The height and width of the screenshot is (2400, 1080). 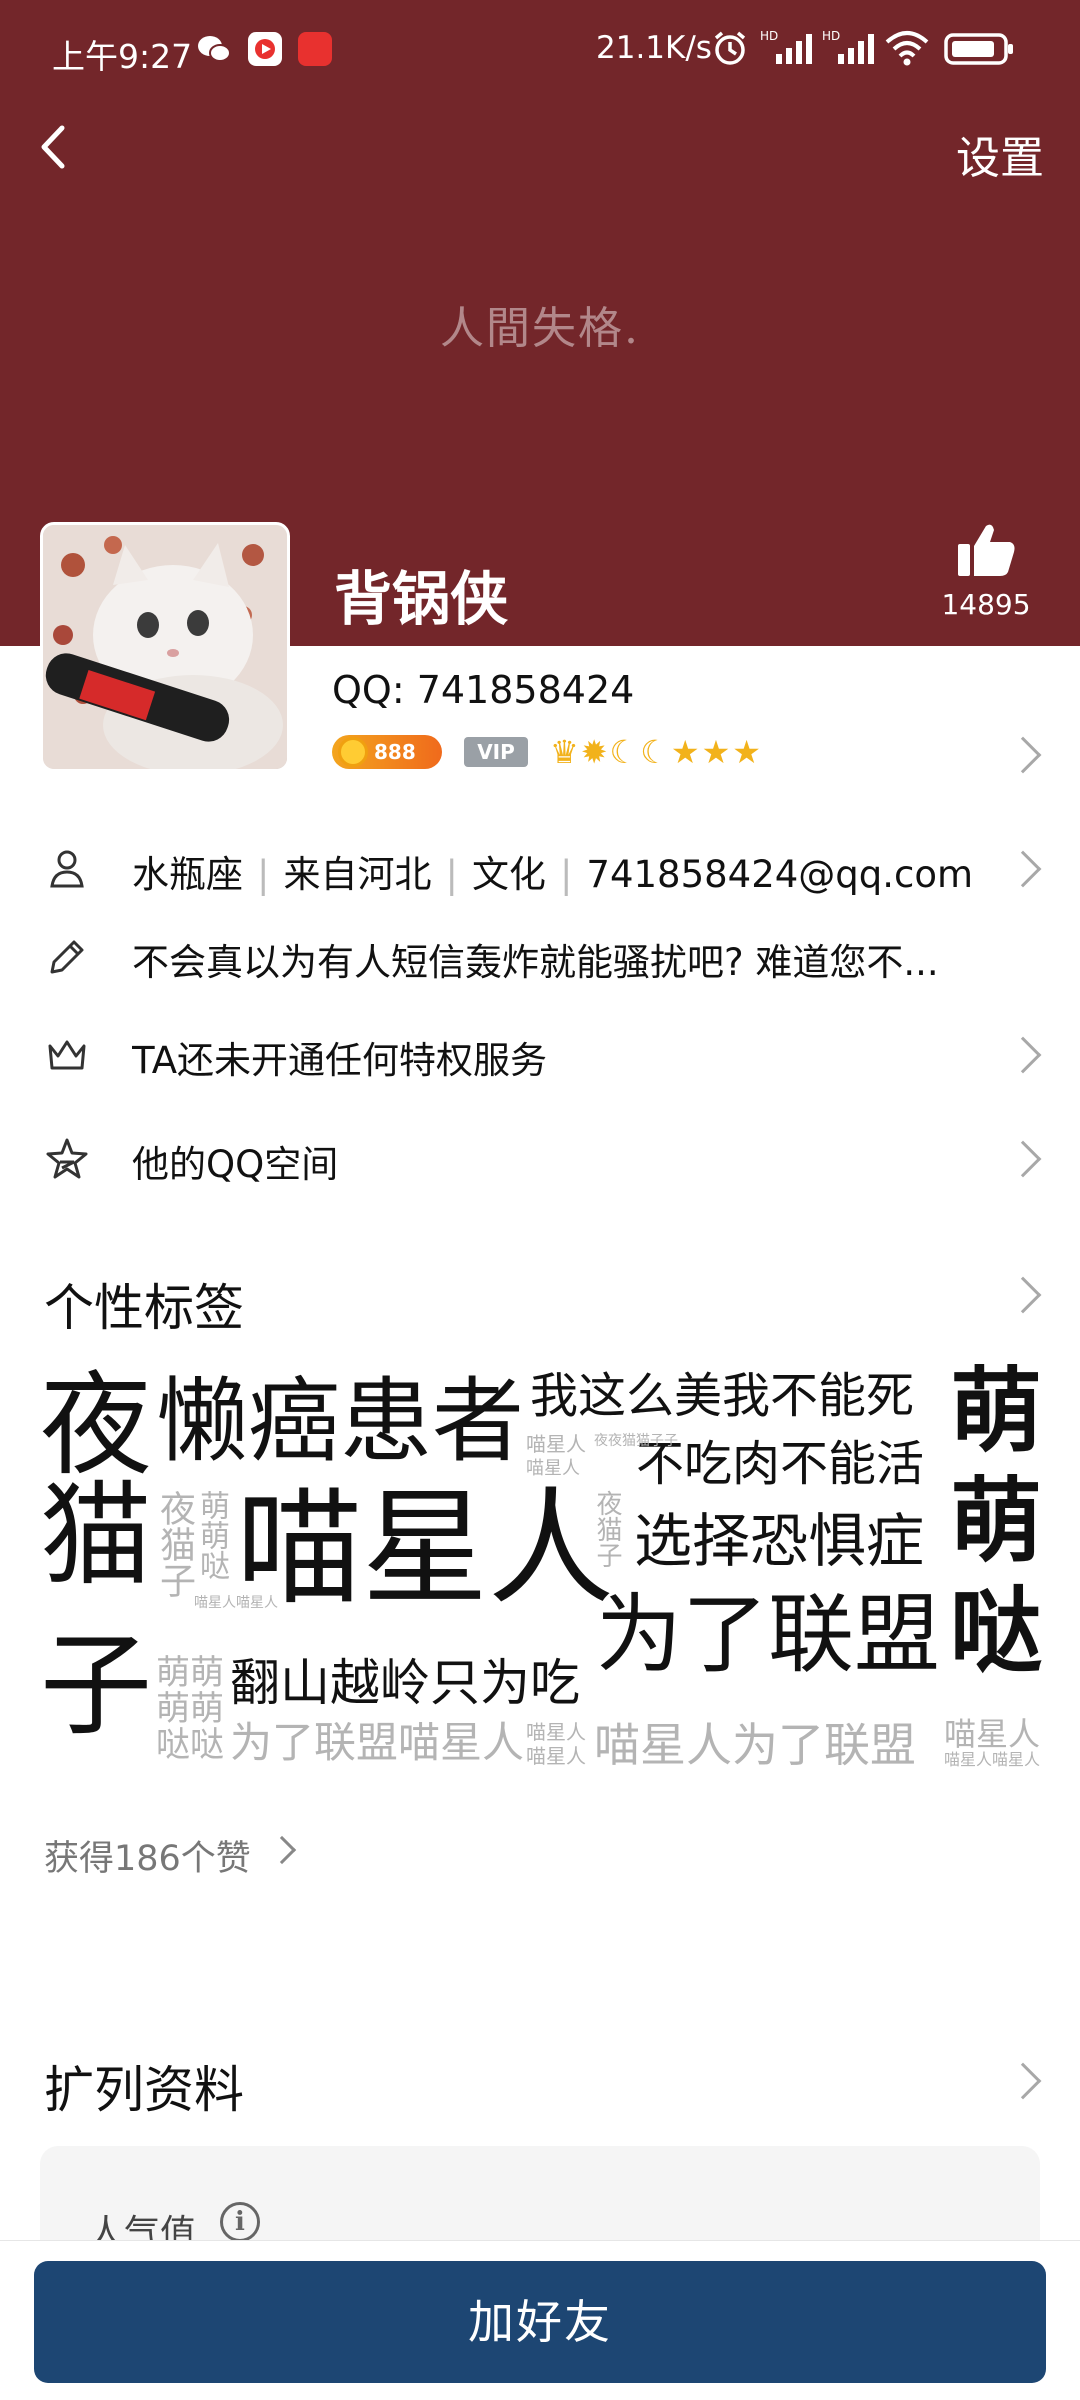 What do you see at coordinates (850, 50) in the screenshot?
I see `signal-2-icon: HD` at bounding box center [850, 50].